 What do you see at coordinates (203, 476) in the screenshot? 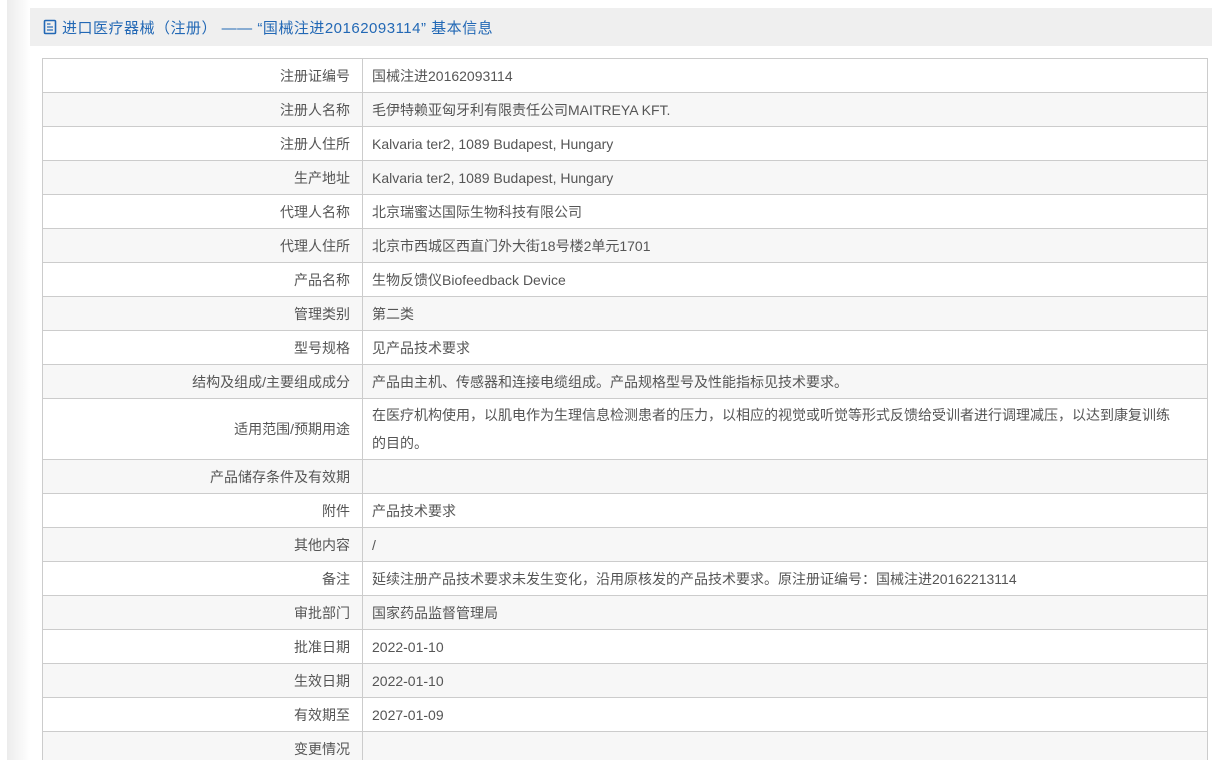
I see `row-label: 产品储存条件及有效期` at bounding box center [203, 476].